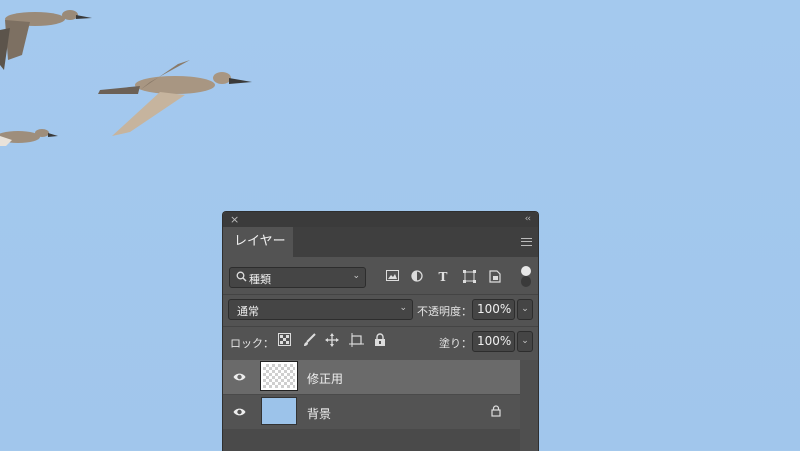 The width and height of the screenshot is (800, 451). What do you see at coordinates (356, 341) in the screenshot?
I see `lock-artboard-icon` at bounding box center [356, 341].